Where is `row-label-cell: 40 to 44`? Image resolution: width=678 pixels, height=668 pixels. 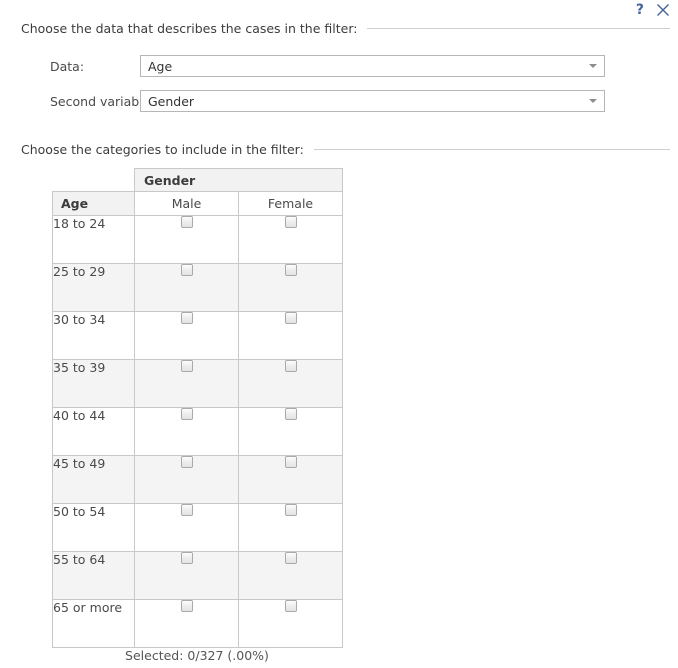
row-label-cell: 40 to 44 is located at coordinates (93, 431).